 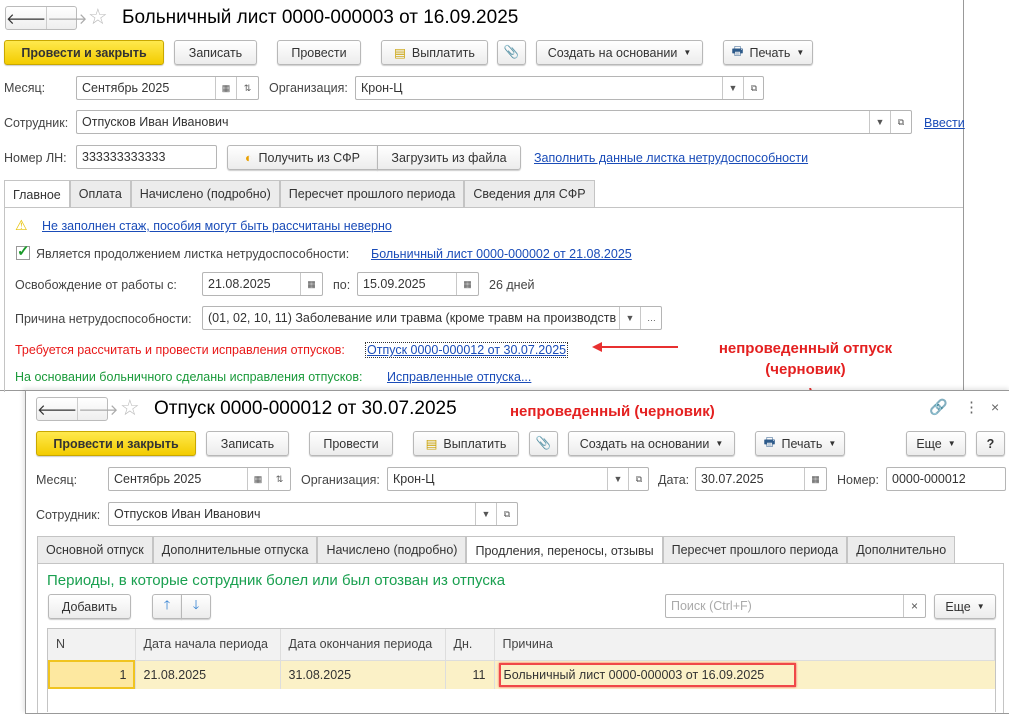 I want to click on load-file-button: Загрузить из файла, so click(x=449, y=157).